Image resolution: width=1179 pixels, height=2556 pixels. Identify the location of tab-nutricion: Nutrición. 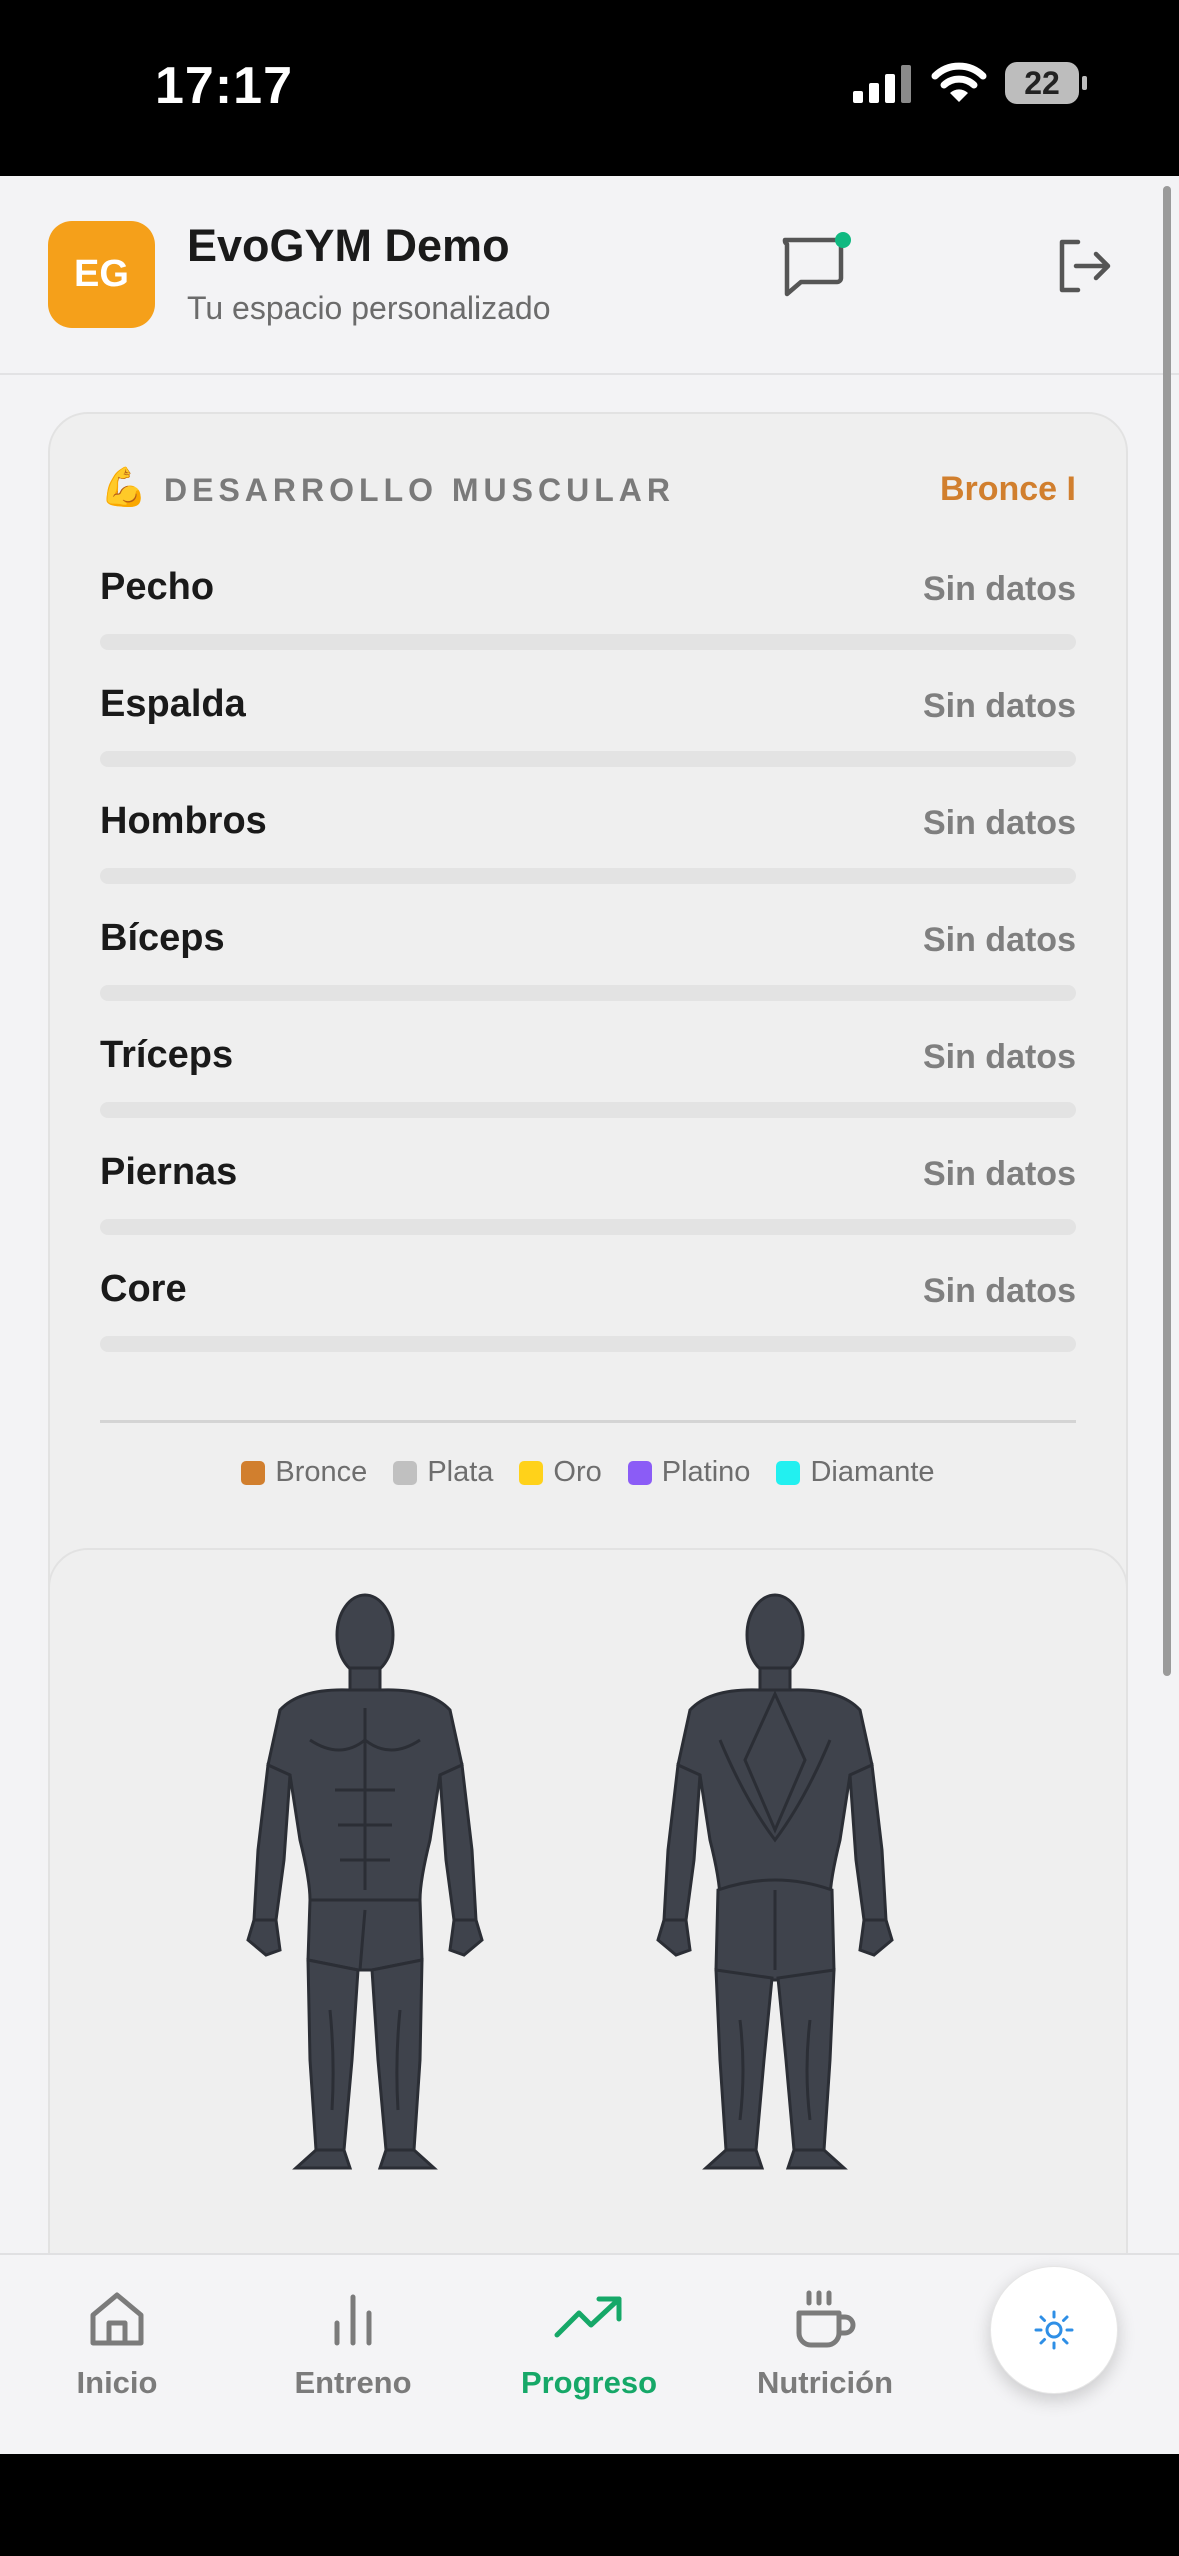
(825, 2344).